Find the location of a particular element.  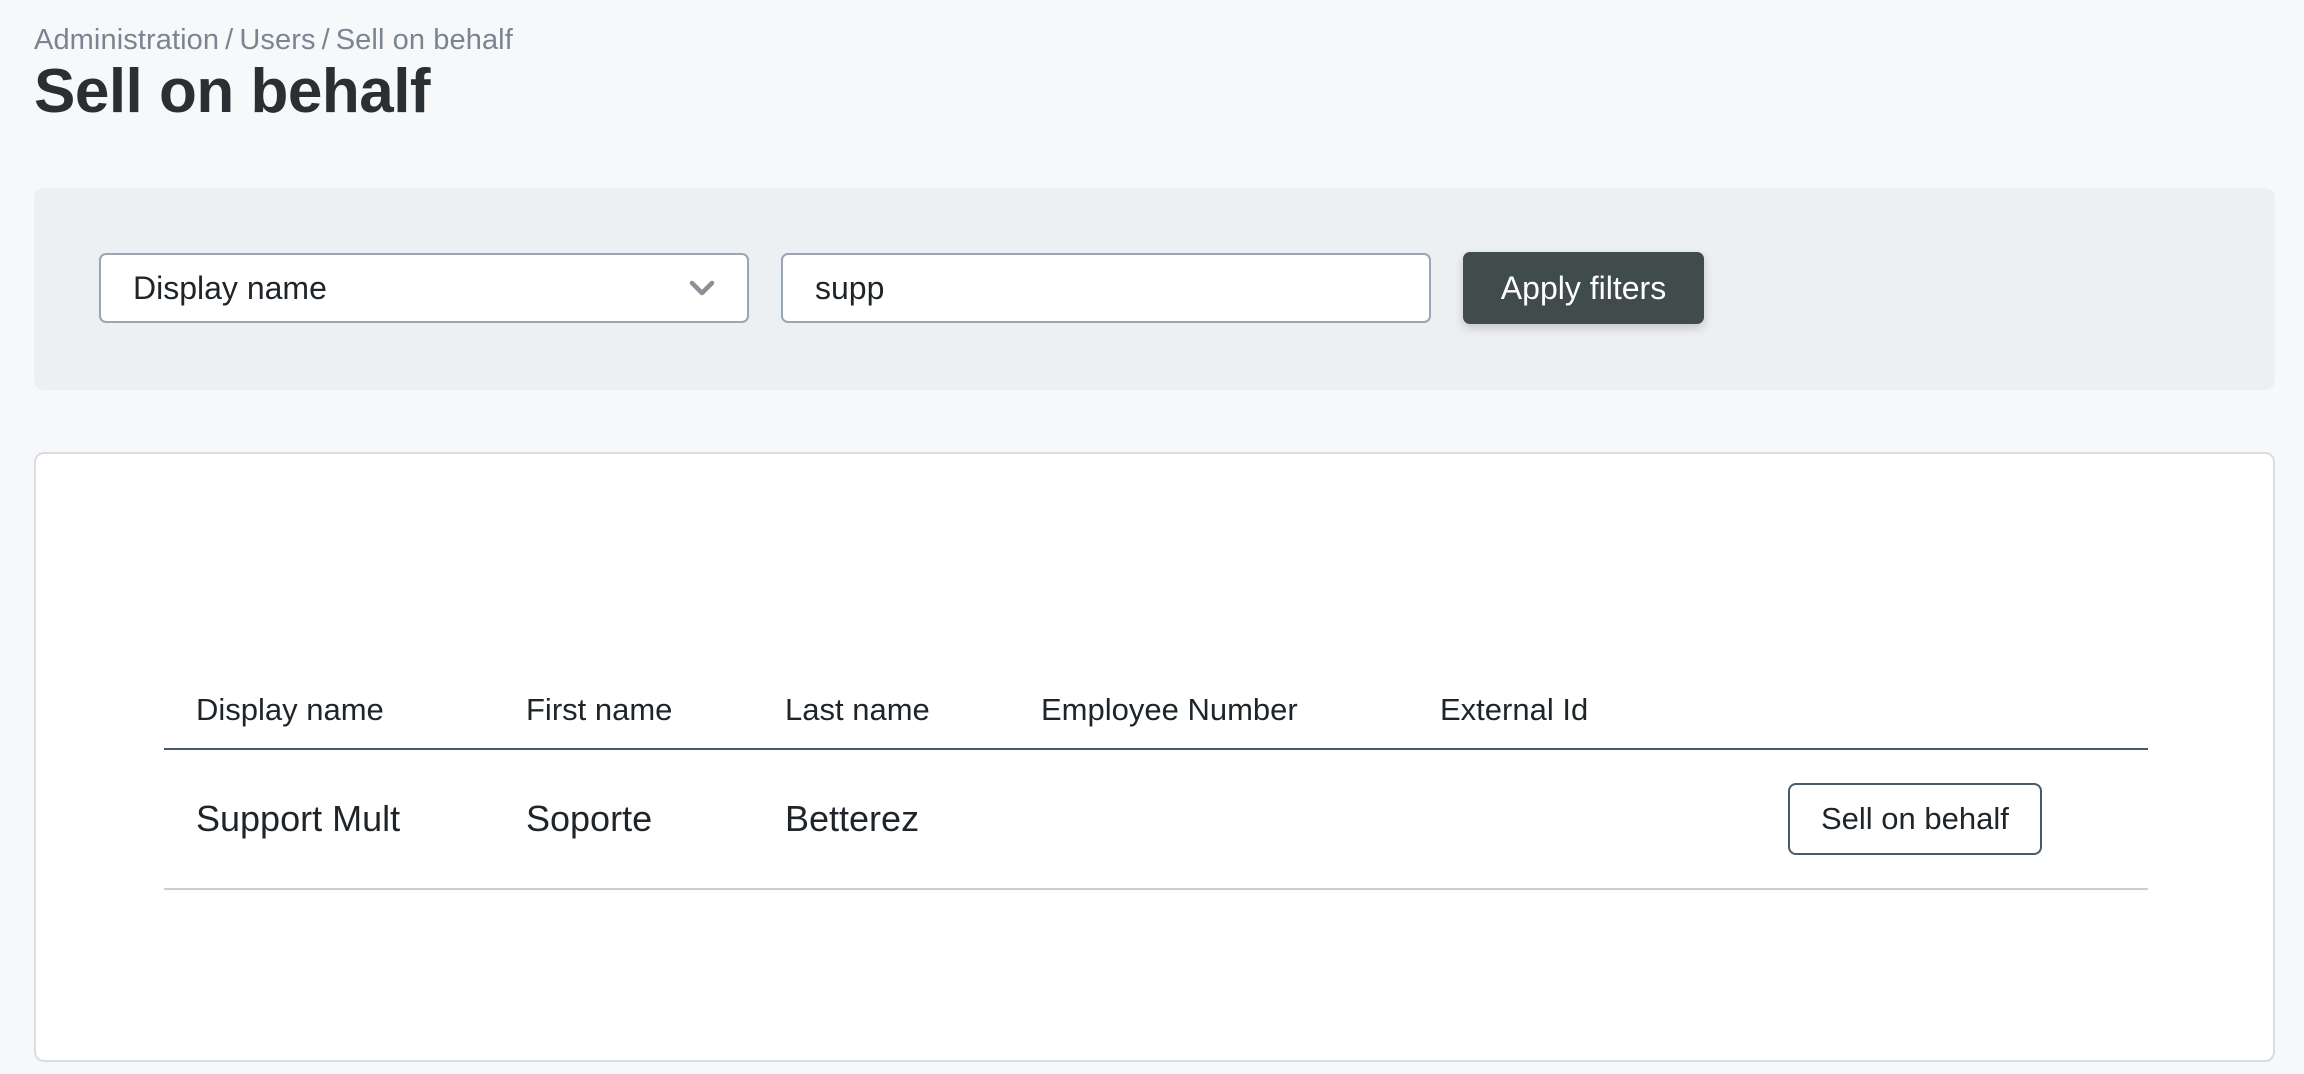

breadcrumb-item-users: Users is located at coordinates (277, 40).